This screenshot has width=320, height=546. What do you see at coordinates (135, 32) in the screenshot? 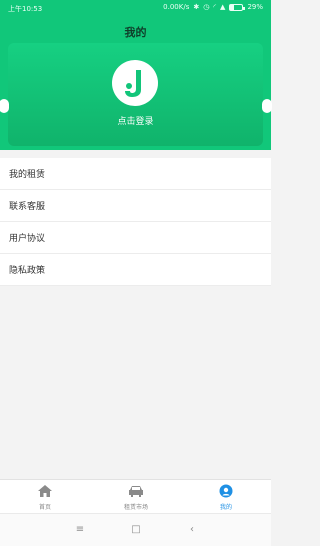
I see `page-title: 我的` at bounding box center [135, 32].